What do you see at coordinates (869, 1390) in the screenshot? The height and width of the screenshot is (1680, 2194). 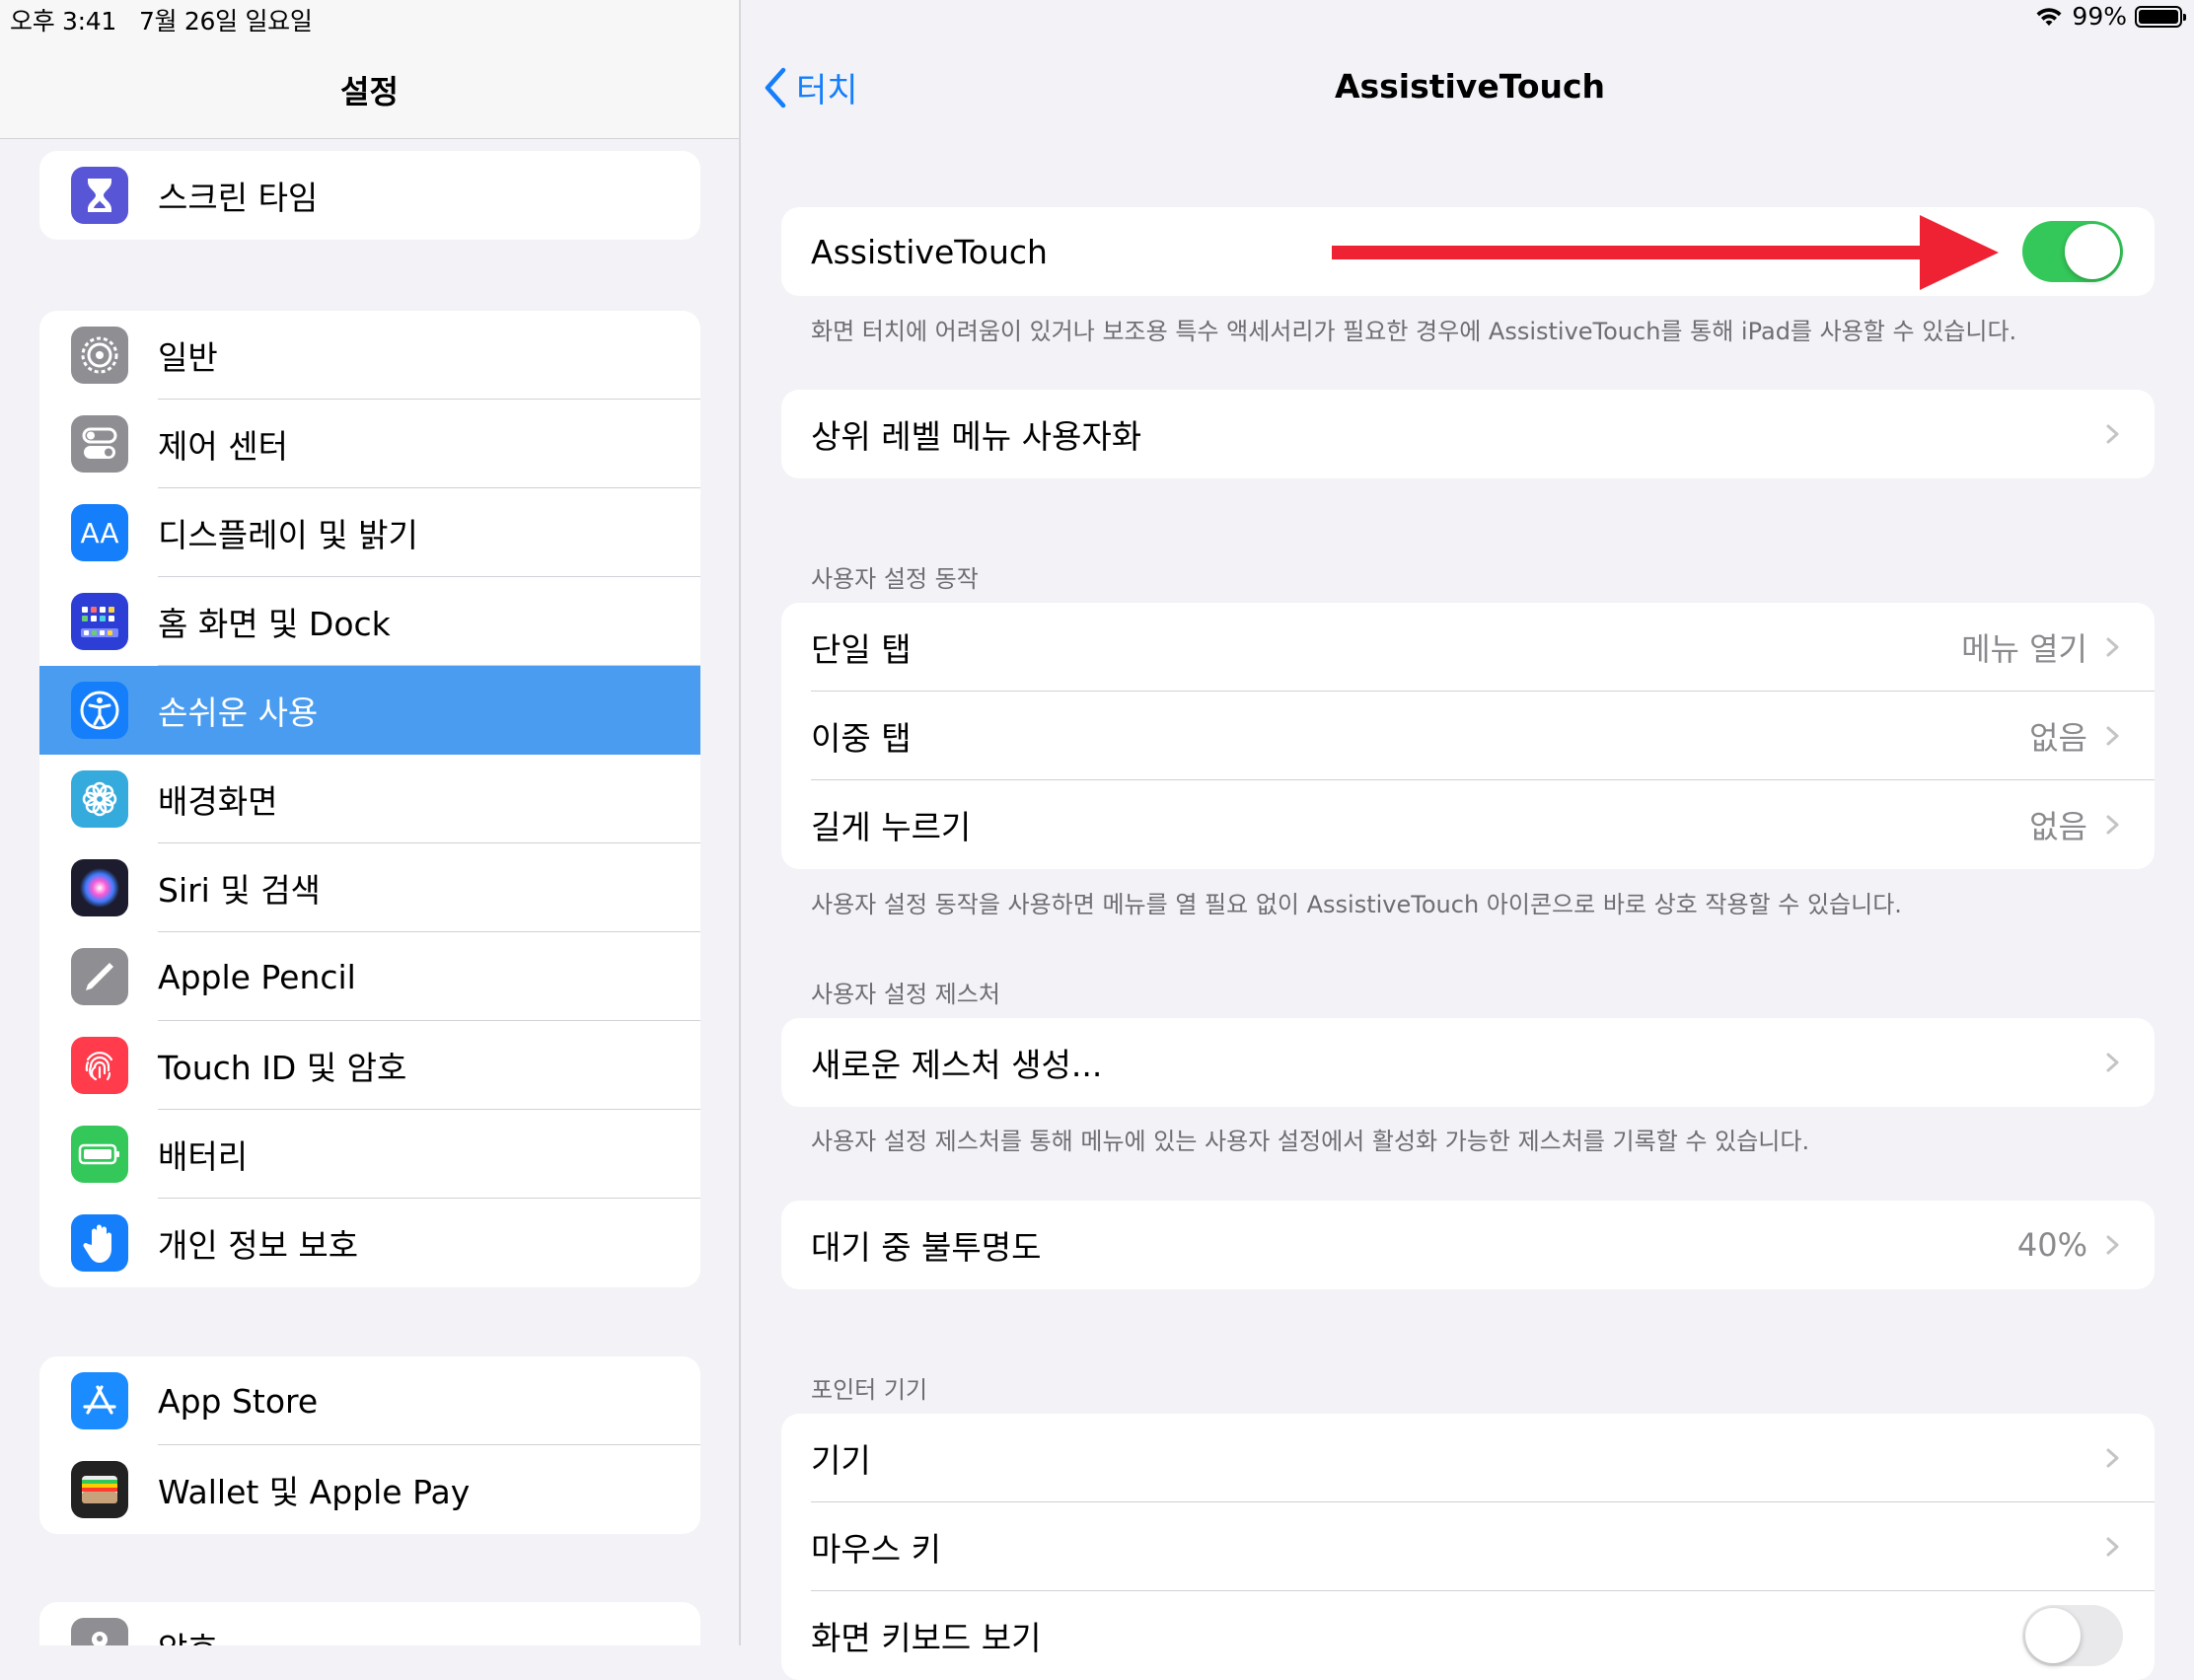 I see `pointer-devices-header: 포인터 기기` at bounding box center [869, 1390].